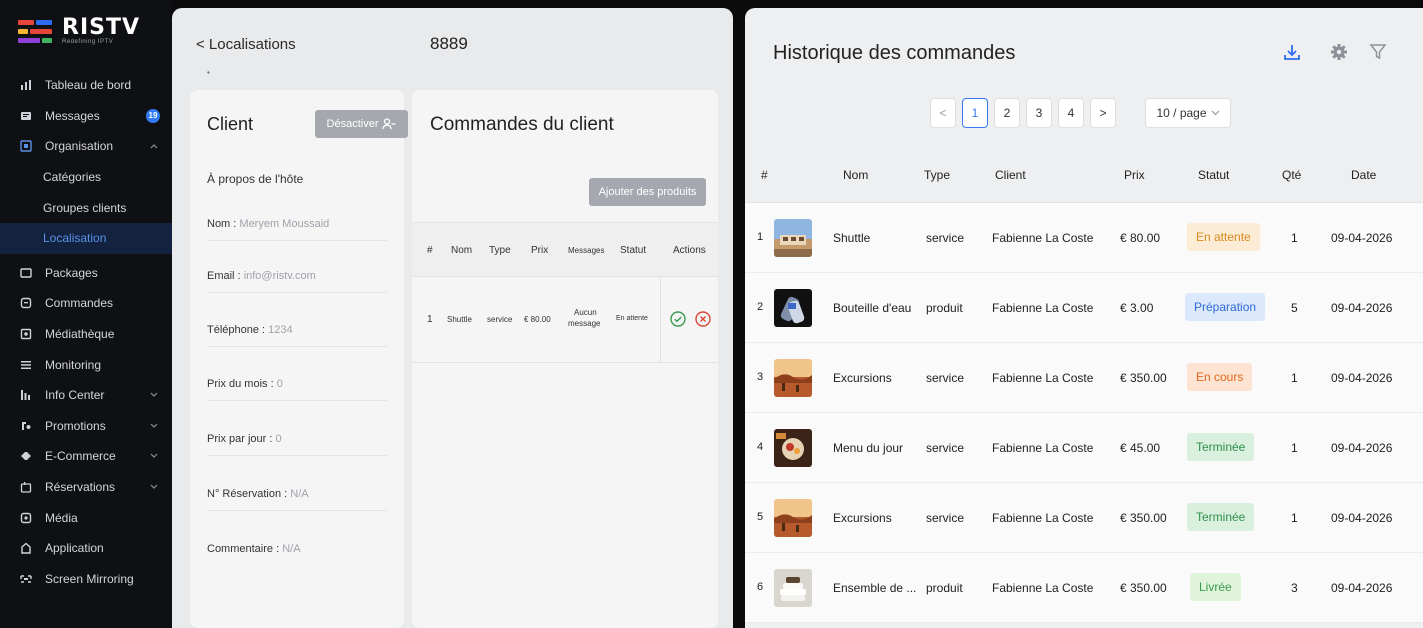 The image size is (1423, 628). I want to click on client-field: N° Réservation : N/A, so click(297, 499).